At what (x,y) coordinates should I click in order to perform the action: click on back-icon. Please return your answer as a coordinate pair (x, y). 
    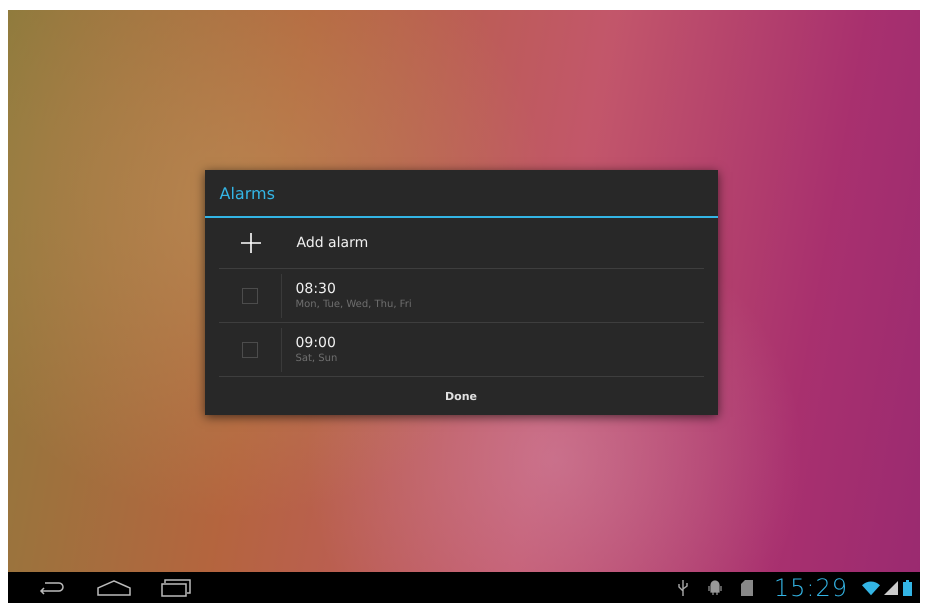
    Looking at the image, I should click on (52, 587).